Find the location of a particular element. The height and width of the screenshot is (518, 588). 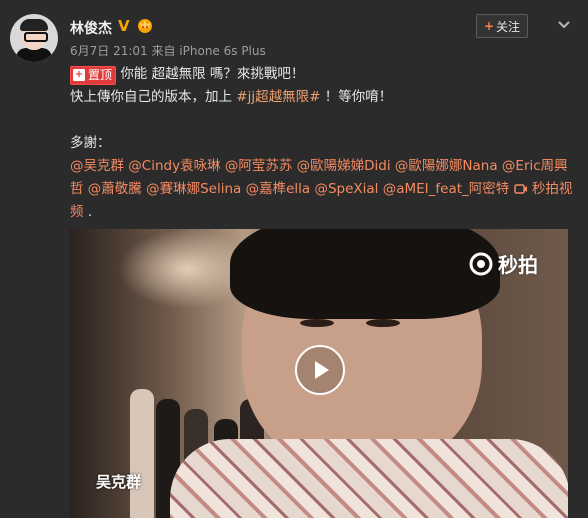

video-eye-left is located at coordinates (317, 323).